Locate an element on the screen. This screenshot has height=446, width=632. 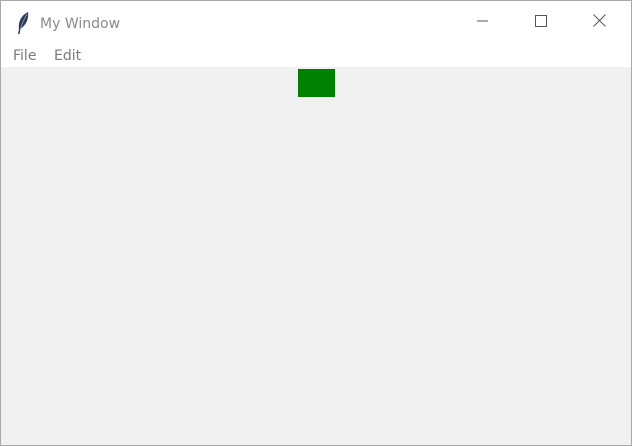
menu-edit: Edit is located at coordinates (67, 56).